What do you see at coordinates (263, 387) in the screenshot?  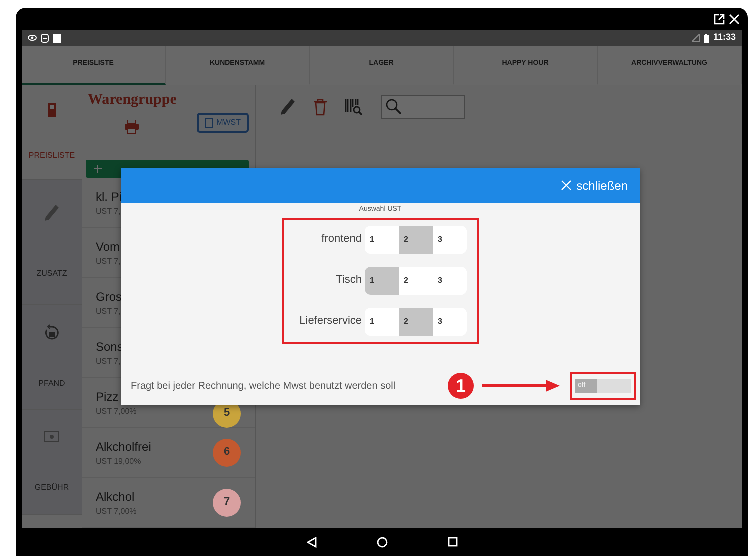 I see `setting-label: Fragt bei jeder Rechnung, welche Mwst benutzt werden soll` at bounding box center [263, 387].